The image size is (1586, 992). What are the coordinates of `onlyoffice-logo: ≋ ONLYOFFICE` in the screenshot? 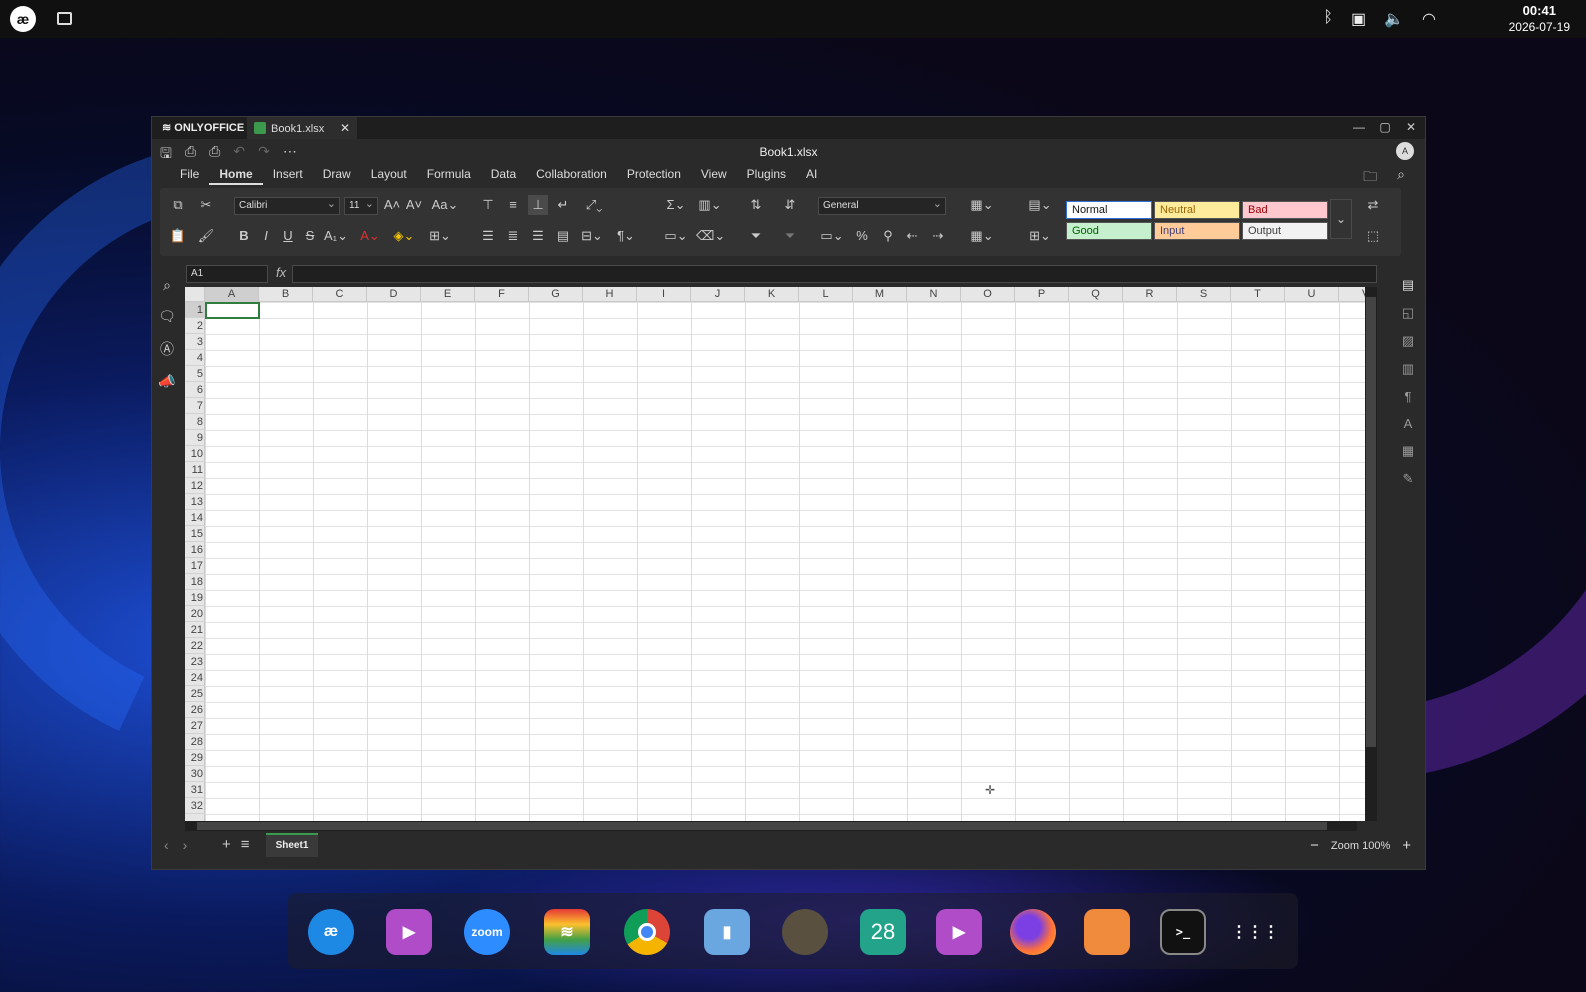 It's located at (203, 127).